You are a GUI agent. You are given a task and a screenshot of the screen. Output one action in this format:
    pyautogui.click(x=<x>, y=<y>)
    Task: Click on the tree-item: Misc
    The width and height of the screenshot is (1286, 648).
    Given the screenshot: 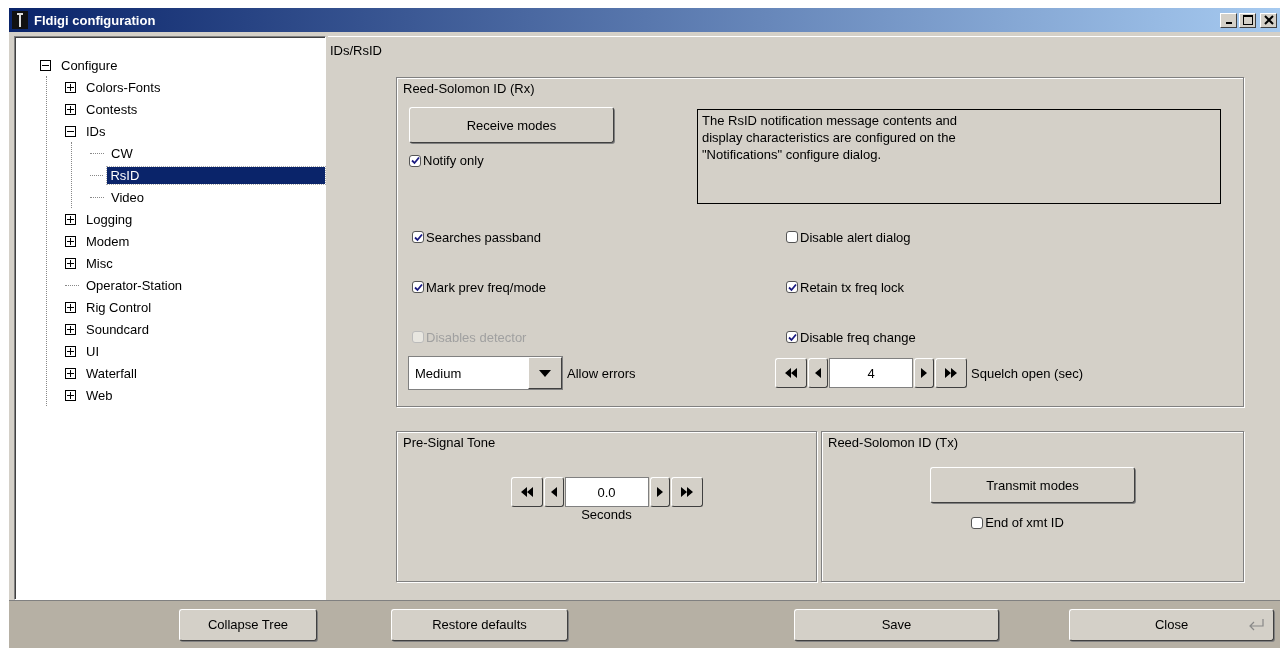 What is the action you would take?
    pyautogui.click(x=99, y=263)
    